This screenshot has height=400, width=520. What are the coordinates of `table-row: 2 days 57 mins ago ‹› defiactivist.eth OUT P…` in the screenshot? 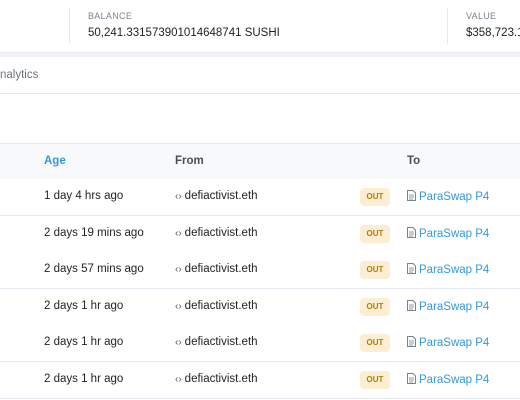 It's located at (260, 270).